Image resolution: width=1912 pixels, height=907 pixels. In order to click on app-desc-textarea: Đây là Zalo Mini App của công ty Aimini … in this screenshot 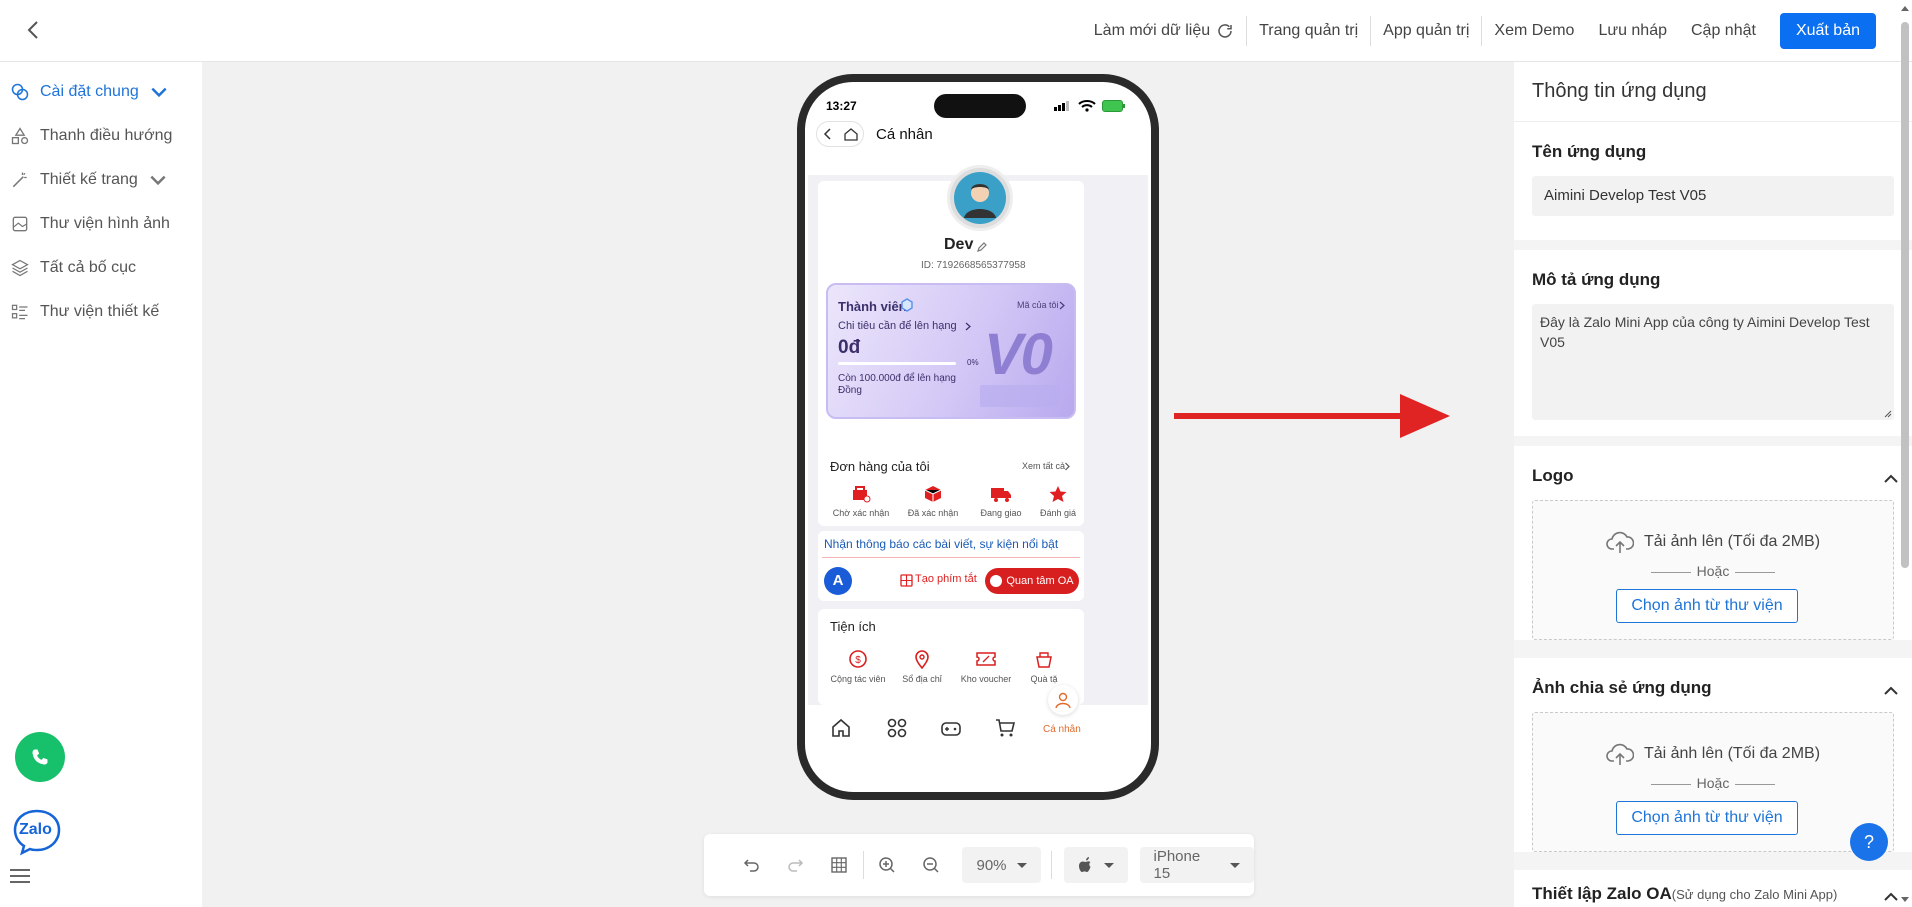, I will do `click(1713, 362)`.